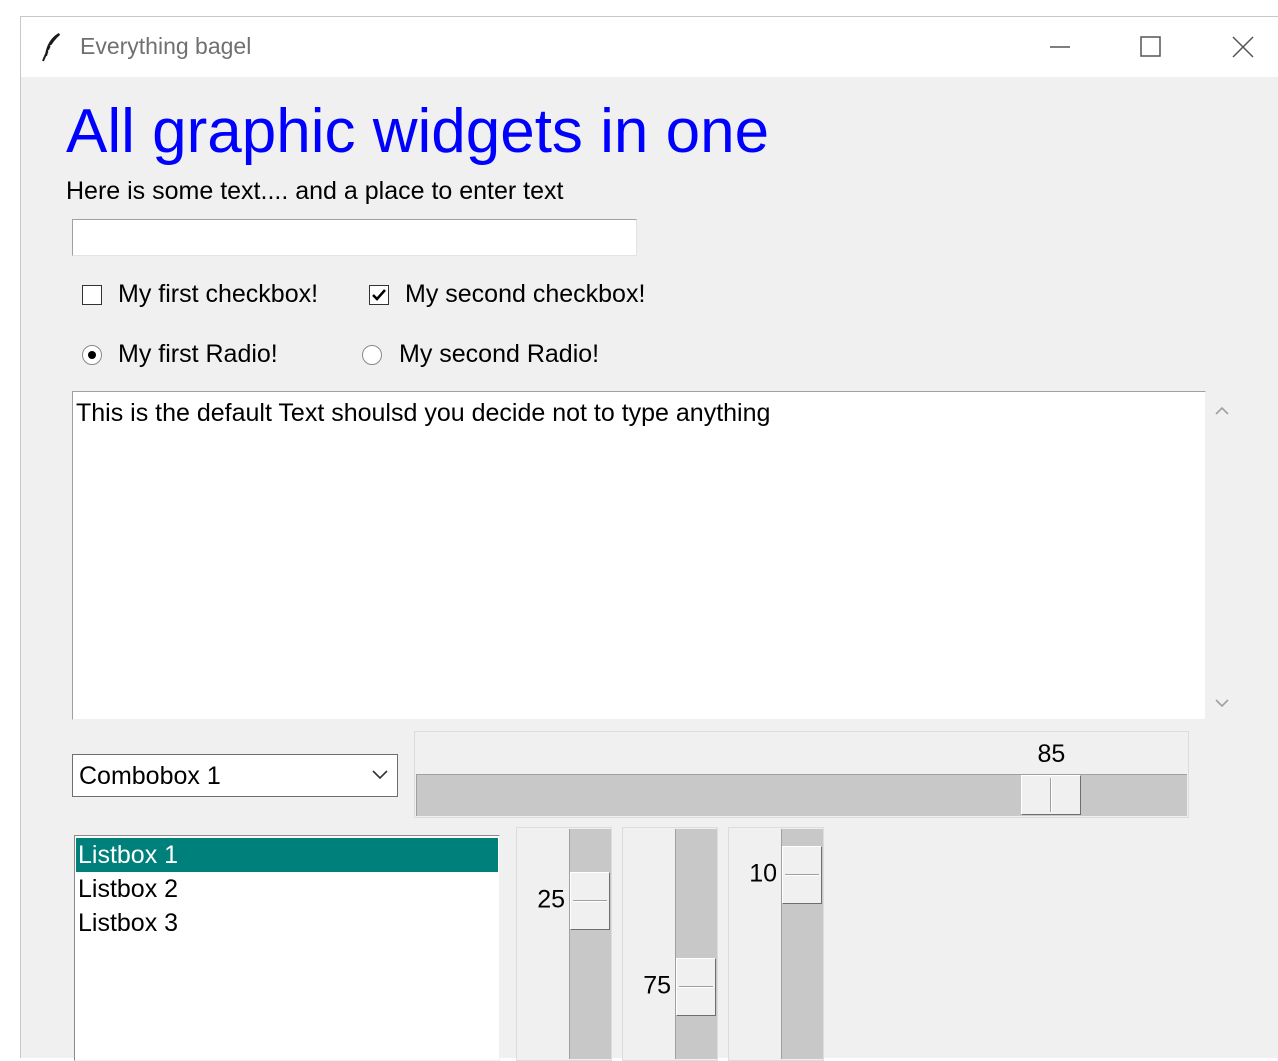 Image resolution: width=1278 pixels, height=1061 pixels. I want to click on combobox: Combobox 1, so click(235, 775).